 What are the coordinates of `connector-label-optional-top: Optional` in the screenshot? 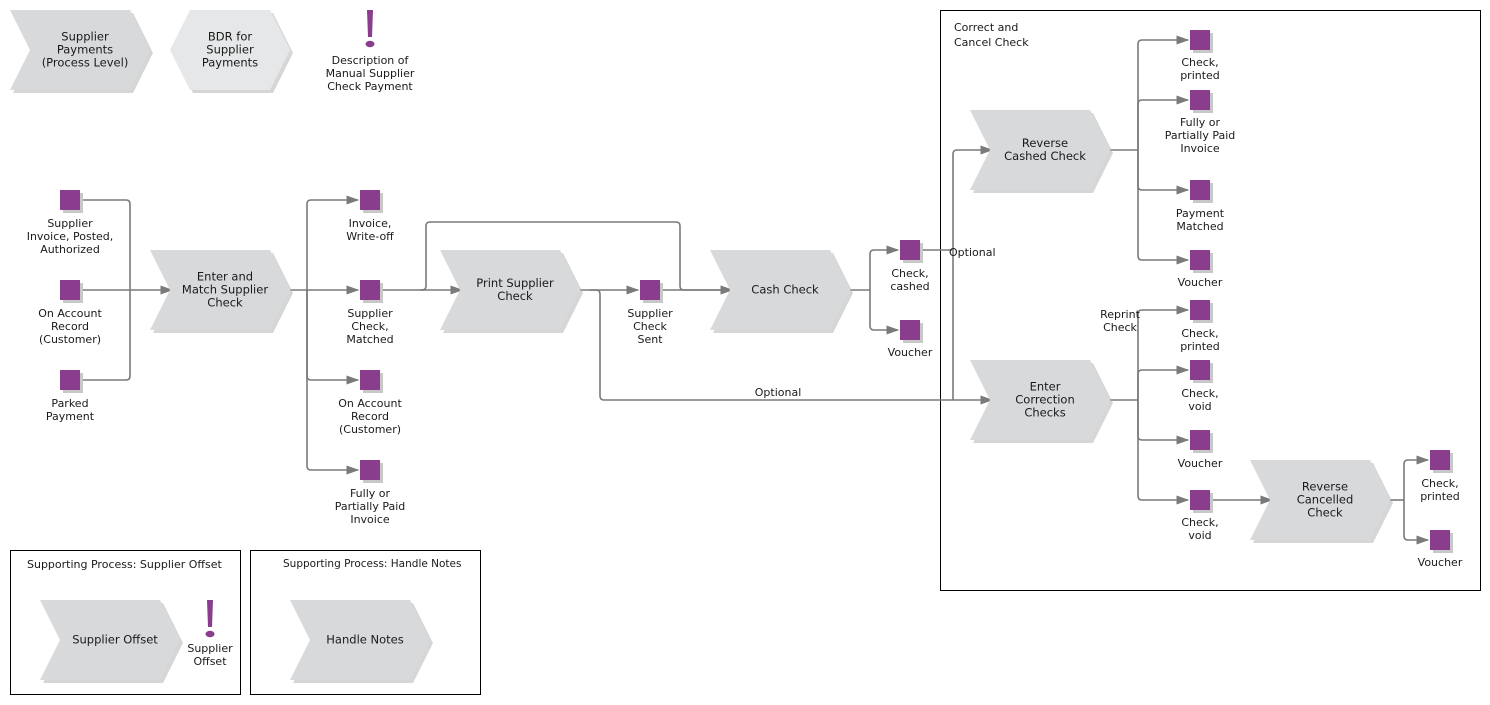 It's located at (972, 252).